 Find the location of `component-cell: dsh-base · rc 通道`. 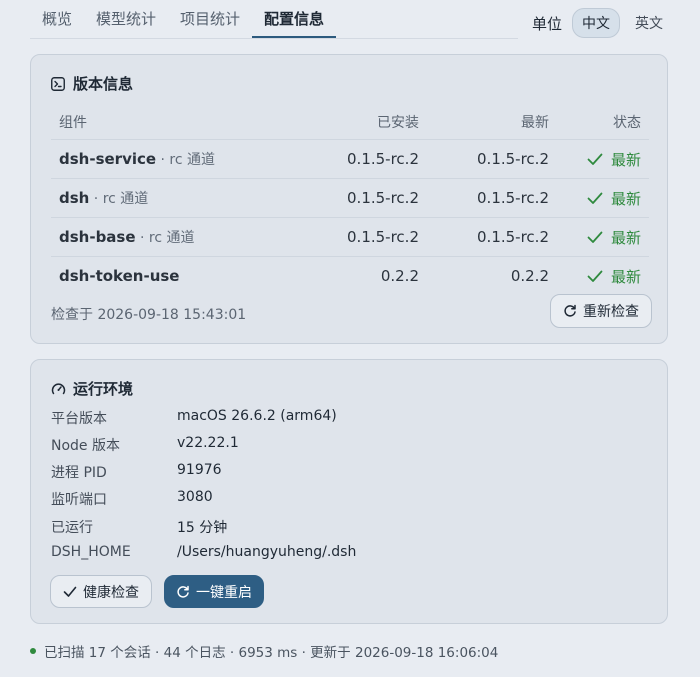

component-cell: dsh-base · rc 通道 is located at coordinates (170, 237).